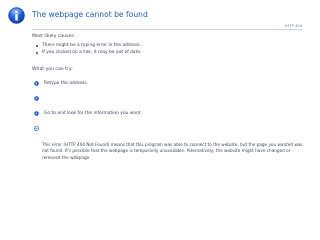  Describe the element at coordinates (90, 14) in the screenshot. I see `page-title: The webpage cannot be found` at that location.